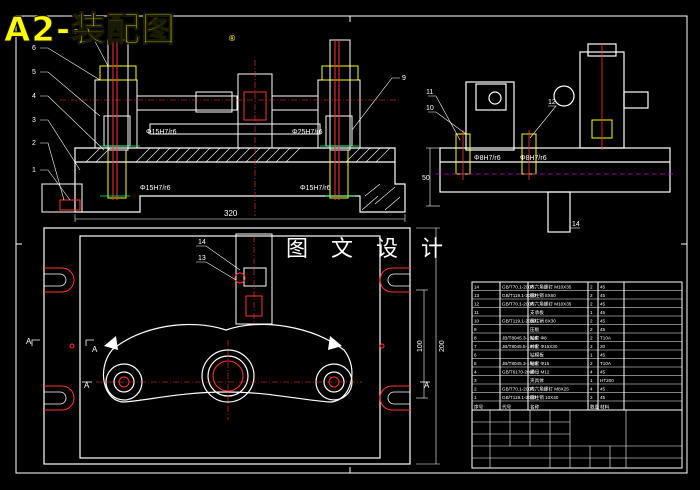 This screenshot has height=490, width=700. What do you see at coordinates (576, 224) in the screenshot?
I see `dimension-side-small: 14` at bounding box center [576, 224].